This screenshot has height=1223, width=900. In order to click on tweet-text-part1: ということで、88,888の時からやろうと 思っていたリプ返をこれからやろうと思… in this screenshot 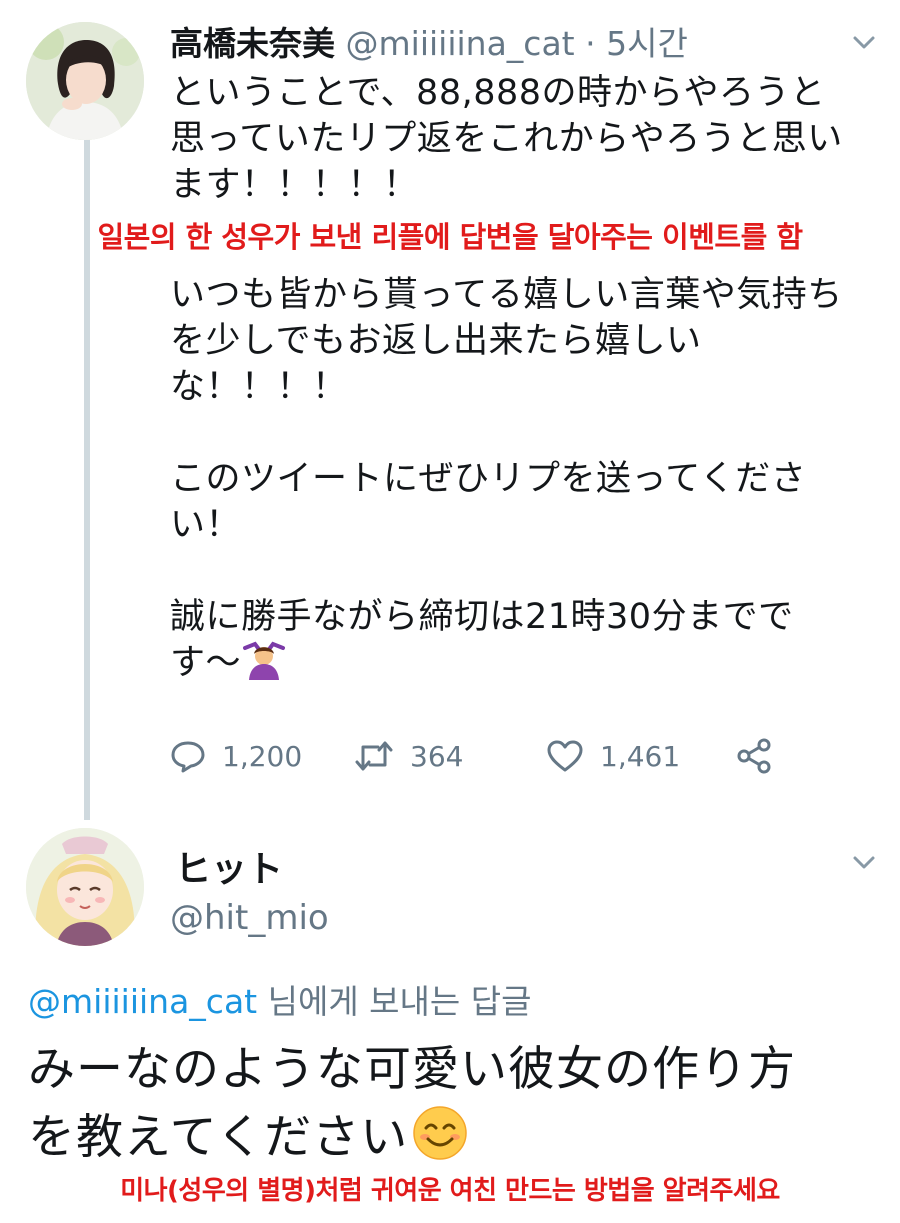, I will do `click(506, 139)`.